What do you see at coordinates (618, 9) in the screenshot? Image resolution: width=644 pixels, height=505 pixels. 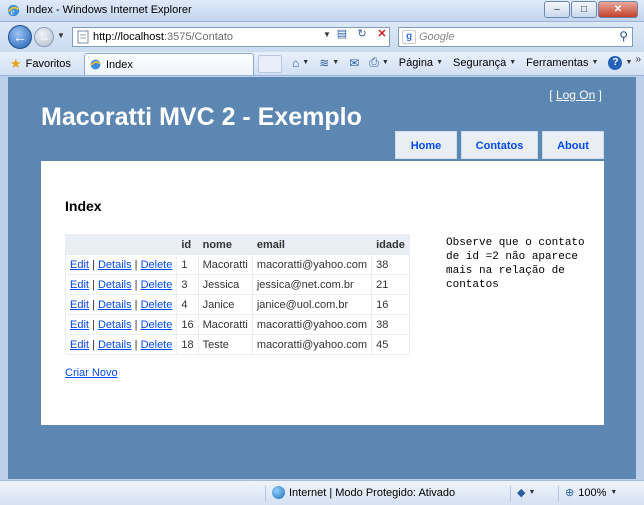 I see `close-button: ✕` at bounding box center [618, 9].